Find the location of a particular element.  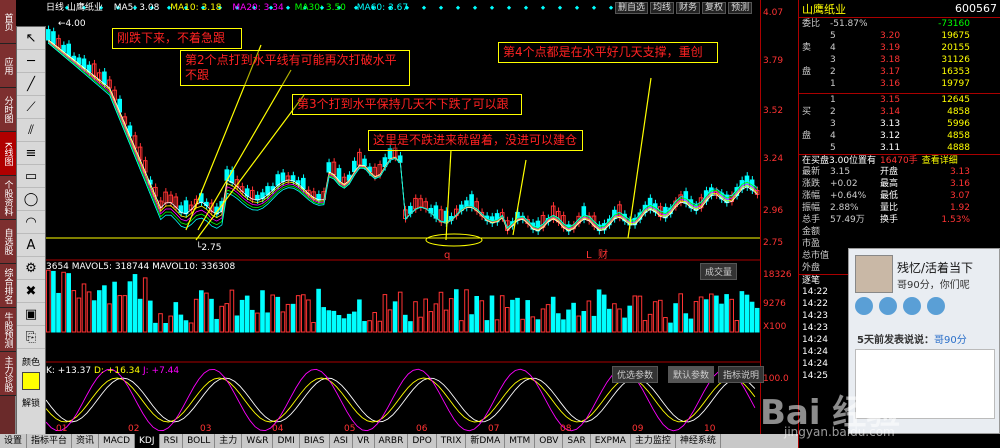

left-tab: 分时图 is located at coordinates (8, 110).